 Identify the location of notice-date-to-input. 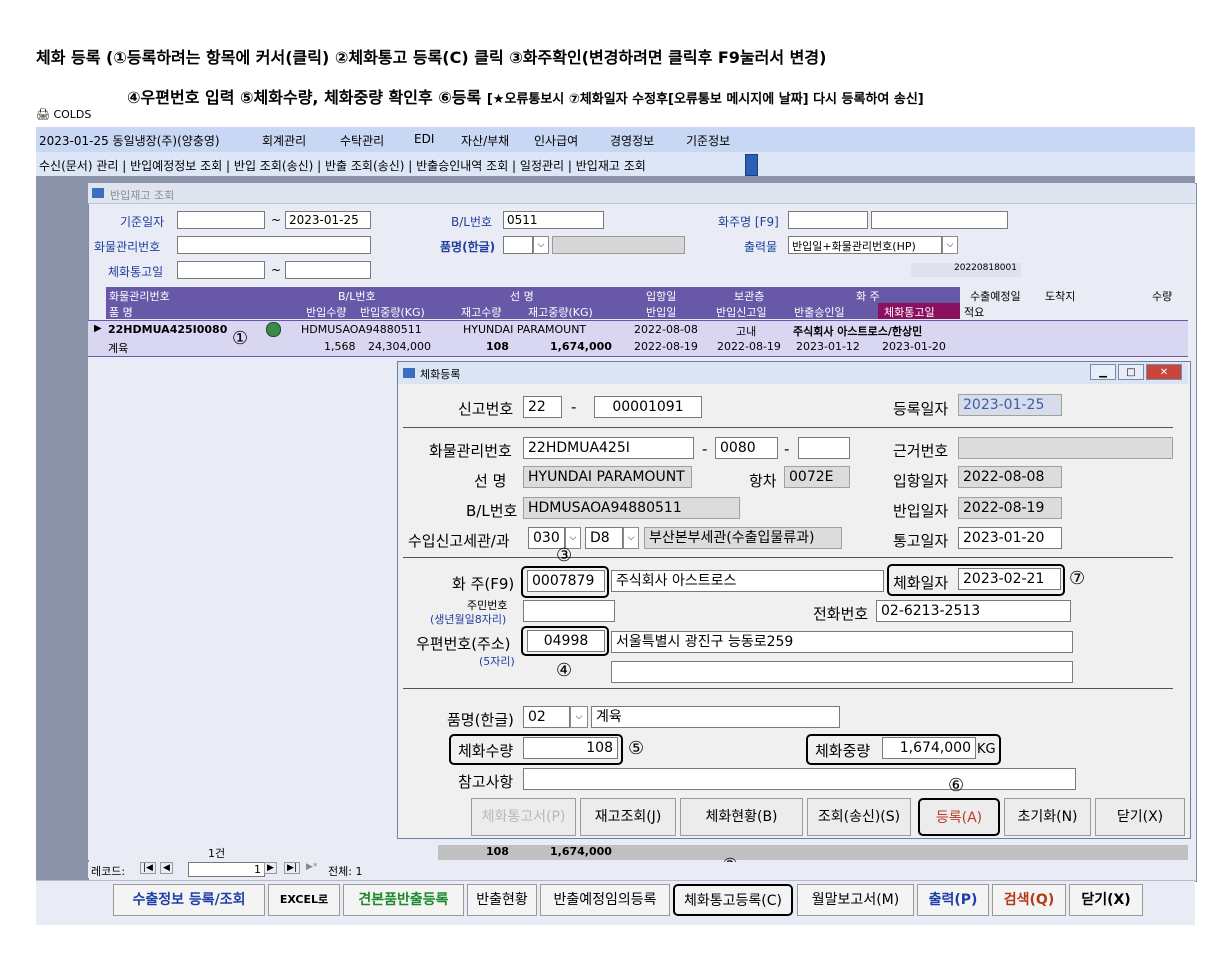
(328, 270).